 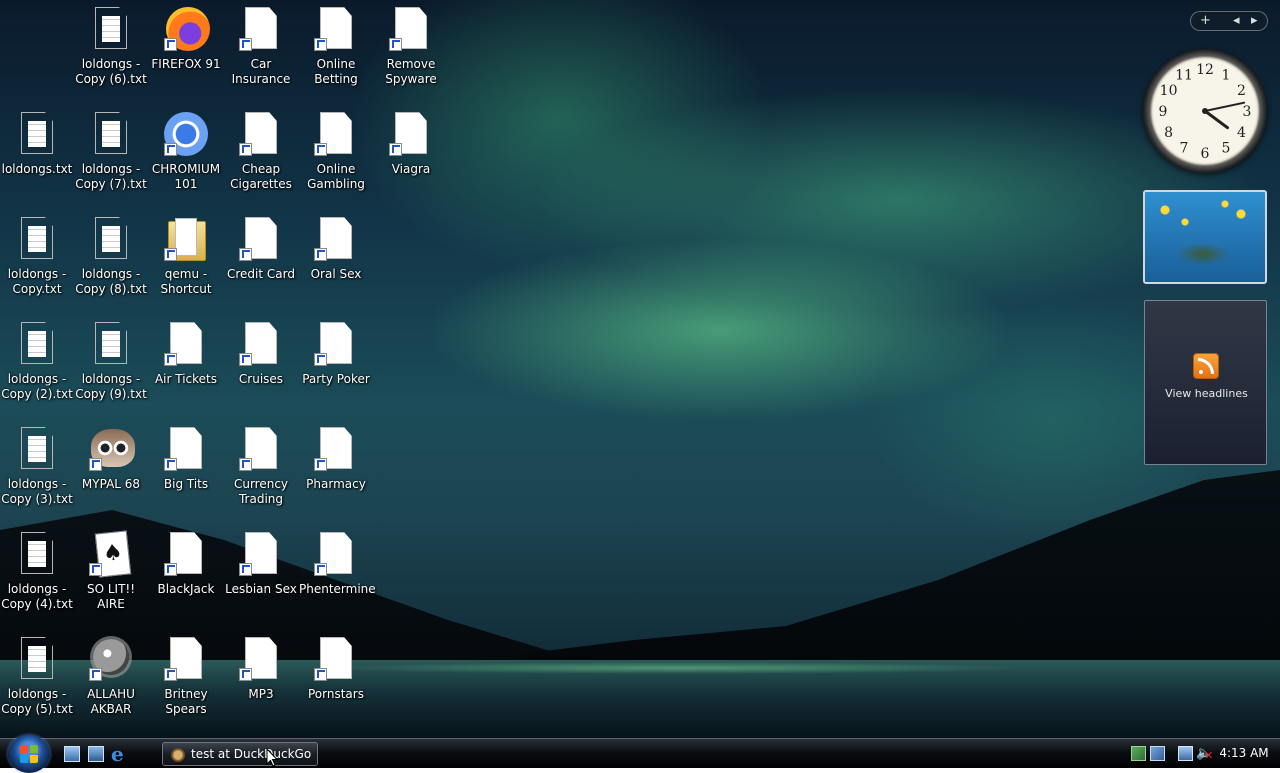 I want to click on desktop-icon-label: Cheap Cigarettes, so click(x=261, y=176).